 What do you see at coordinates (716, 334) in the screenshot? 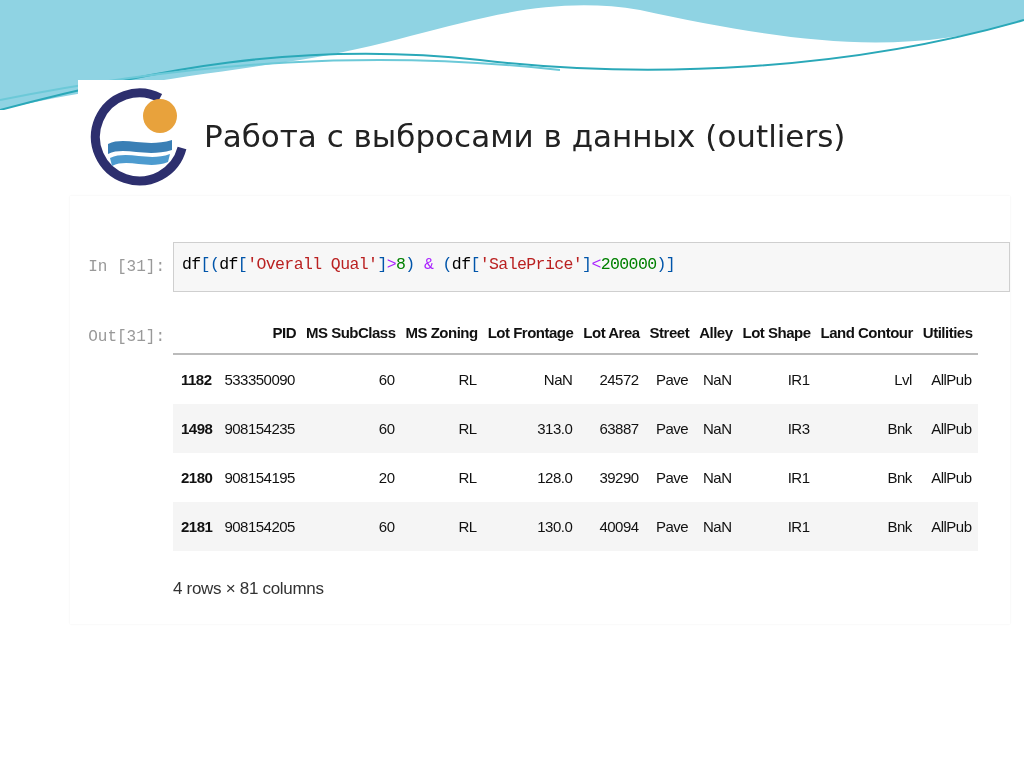
I see `column-header: Alley` at bounding box center [716, 334].